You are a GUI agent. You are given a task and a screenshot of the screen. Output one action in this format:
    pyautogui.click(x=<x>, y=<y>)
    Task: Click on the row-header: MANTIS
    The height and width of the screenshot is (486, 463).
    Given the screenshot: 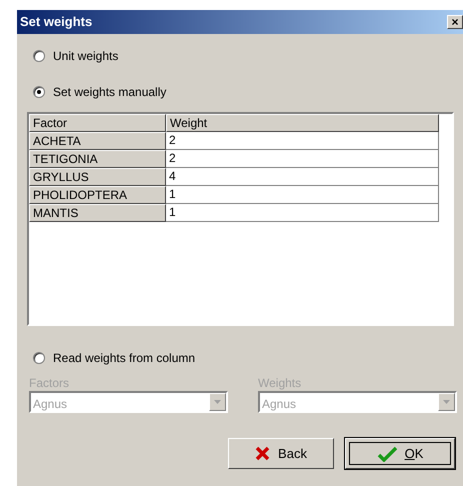 What is the action you would take?
    pyautogui.click(x=97, y=213)
    